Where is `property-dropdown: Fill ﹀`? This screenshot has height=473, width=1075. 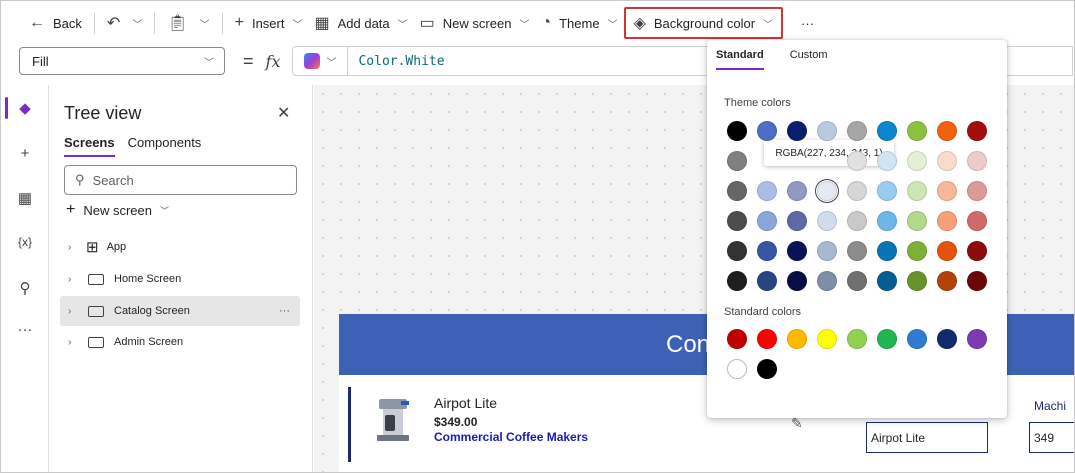
property-dropdown: Fill ﹀ is located at coordinates (122, 61).